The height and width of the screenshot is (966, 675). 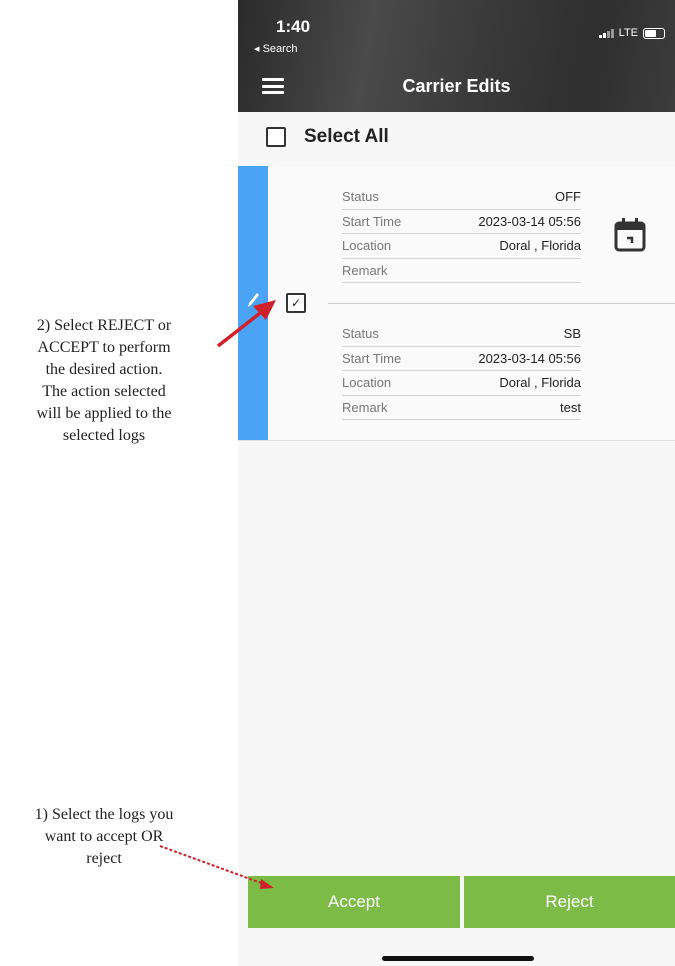 What do you see at coordinates (217, 594) in the screenshot?
I see `annotation-arrows` at bounding box center [217, 594].